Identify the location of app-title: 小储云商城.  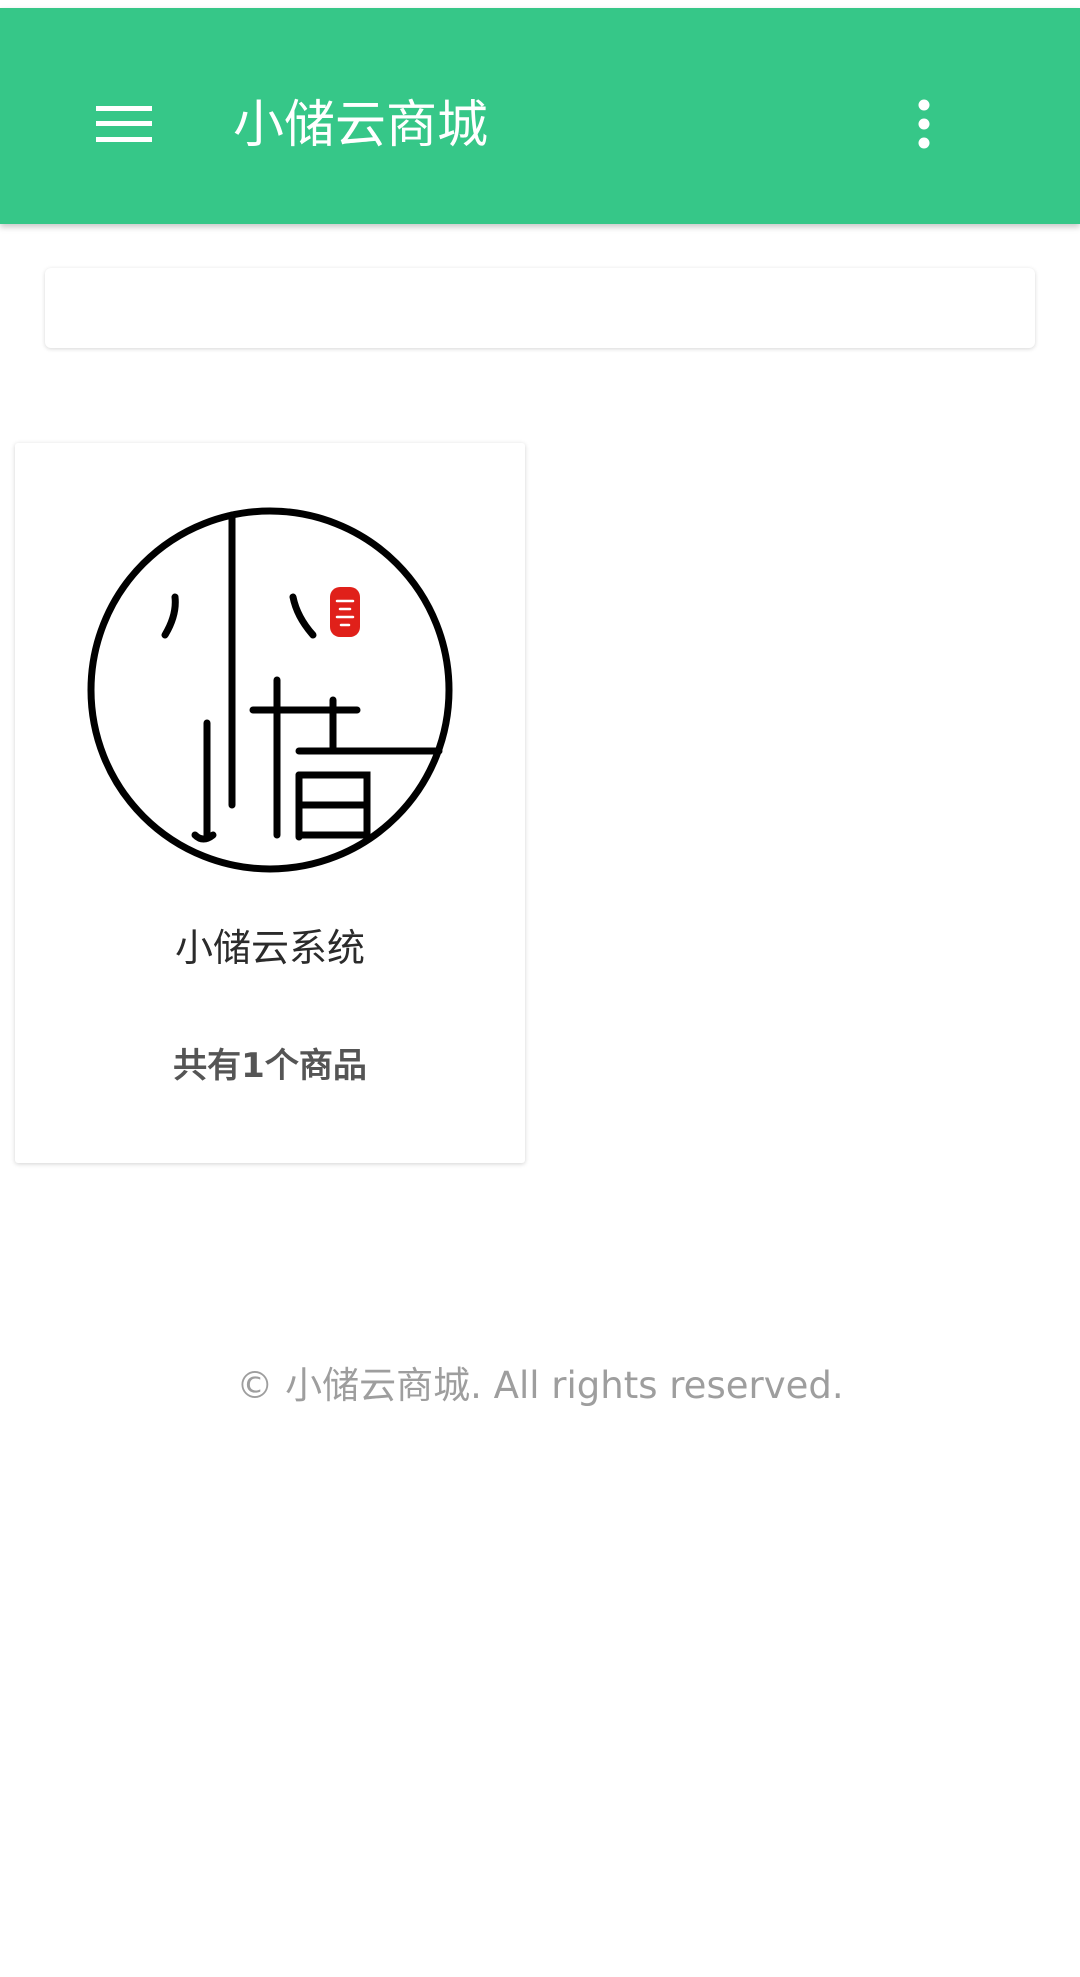
(361, 125).